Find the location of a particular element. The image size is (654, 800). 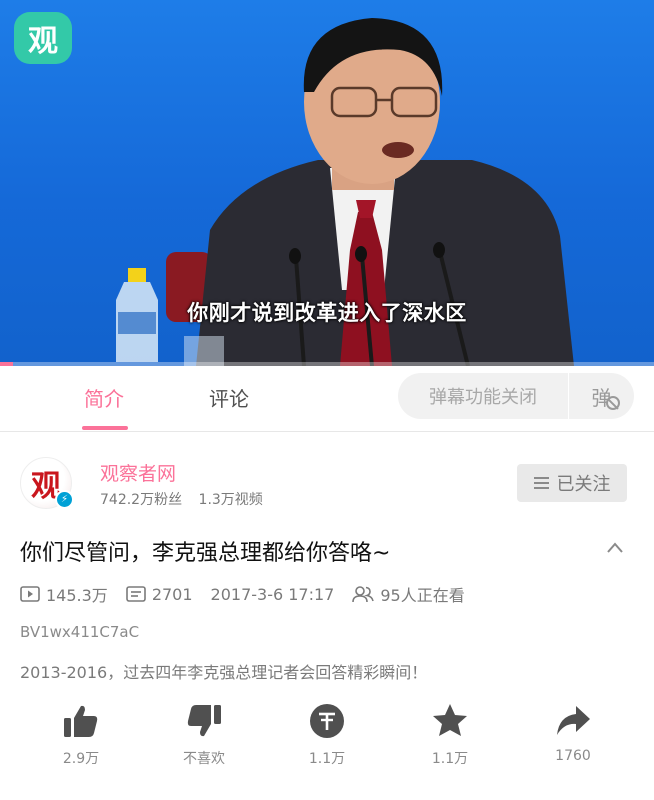

like-count: 2.9万 is located at coordinates (81, 759).